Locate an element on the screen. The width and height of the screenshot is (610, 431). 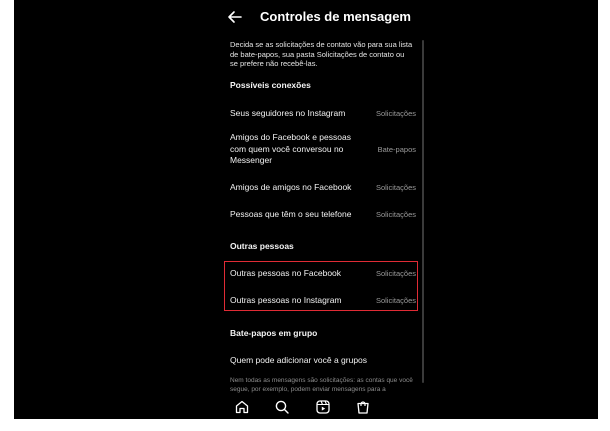
scrollbar is located at coordinates (423, 211).